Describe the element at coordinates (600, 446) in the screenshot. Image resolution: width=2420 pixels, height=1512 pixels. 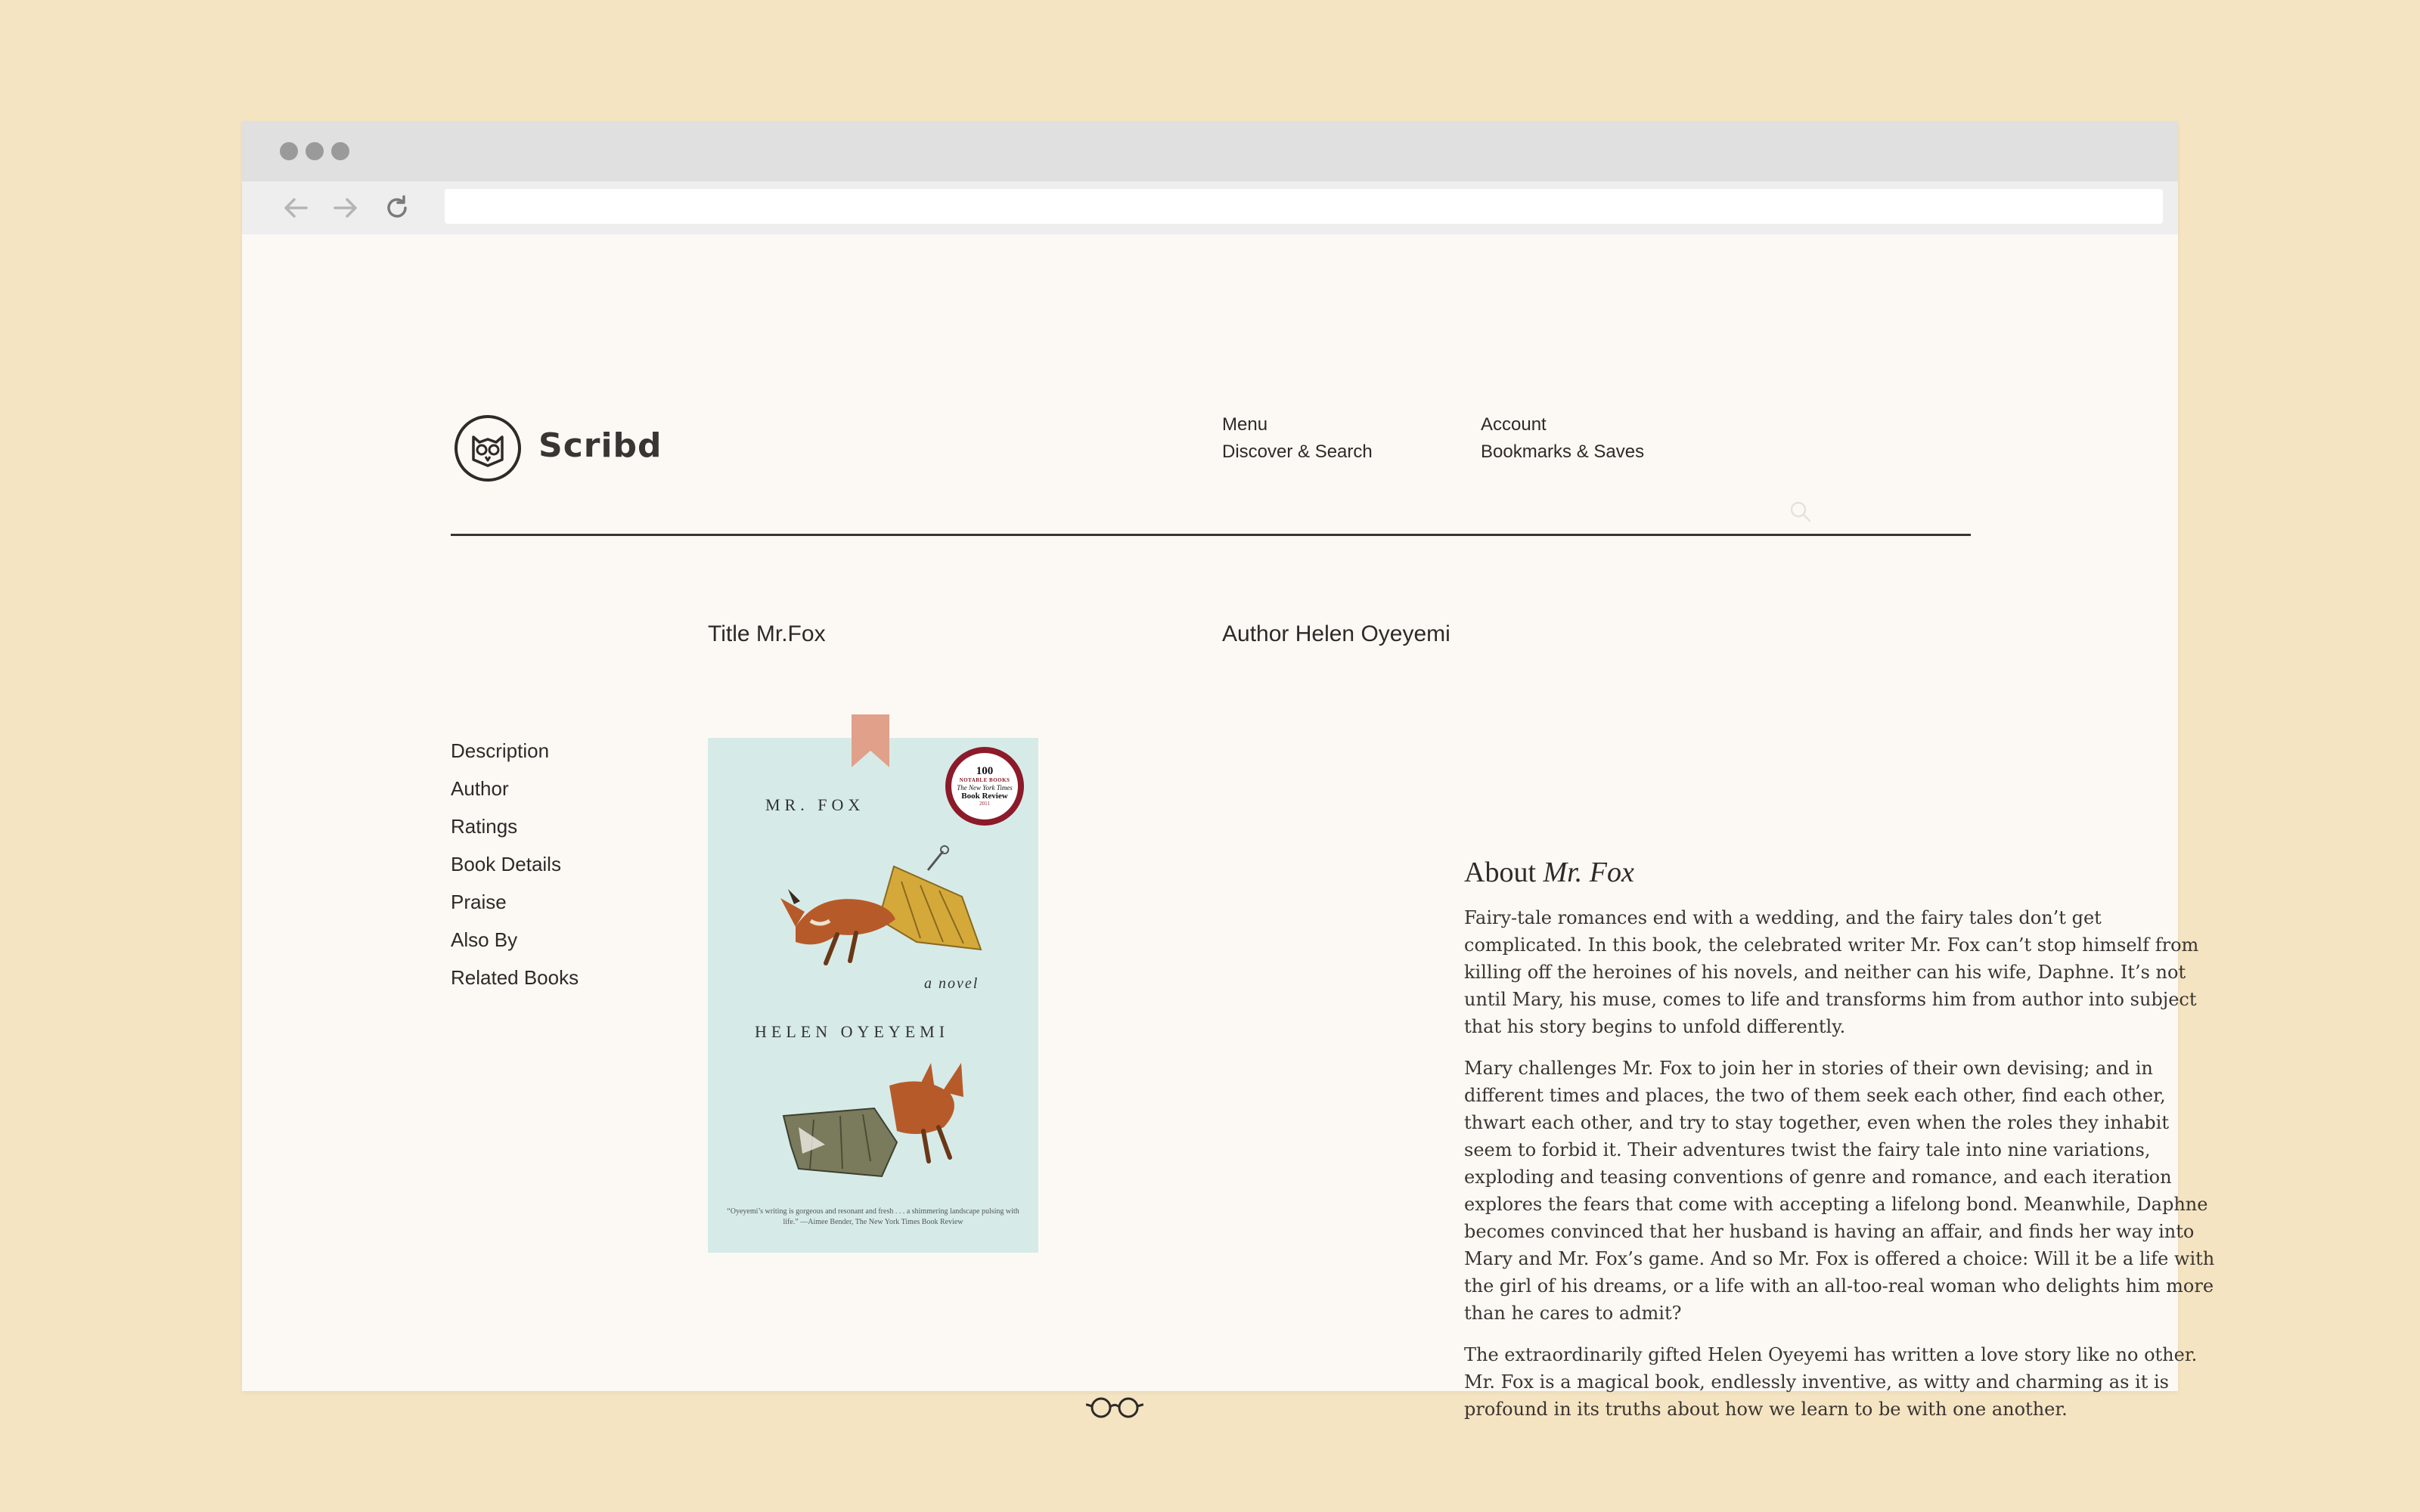
I see `brand-name: Scribd` at that location.